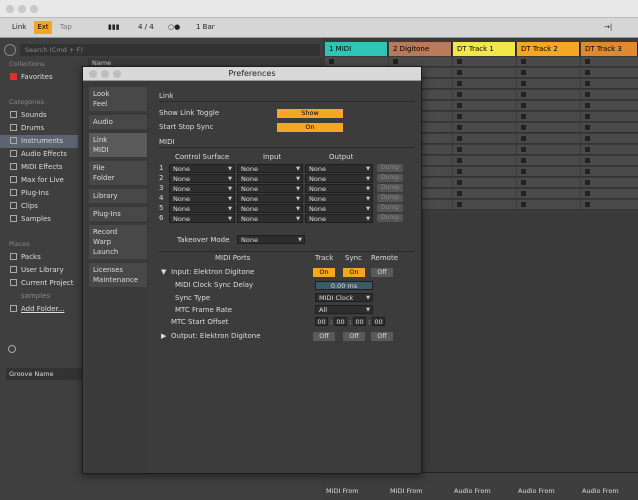 This screenshot has height=500, width=638. Describe the element at coordinates (118, 275) in the screenshot. I see `tab-licenses-maintenance: Licenses Maintenance` at that location.